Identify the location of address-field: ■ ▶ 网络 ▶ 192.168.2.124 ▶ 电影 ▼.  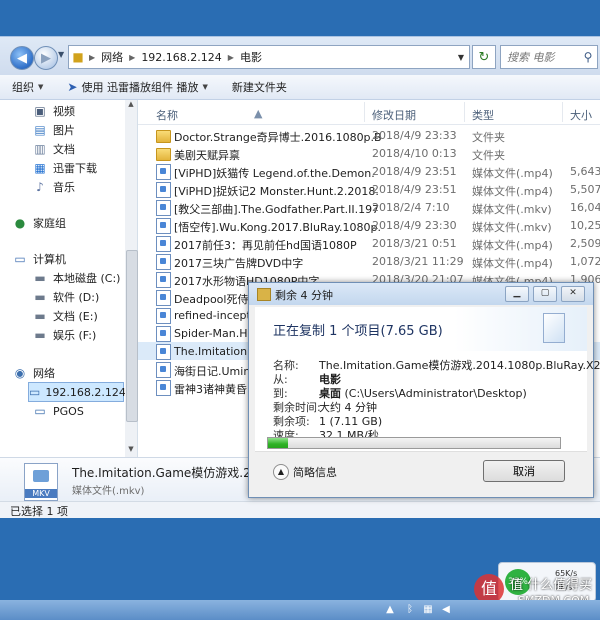
(269, 57).